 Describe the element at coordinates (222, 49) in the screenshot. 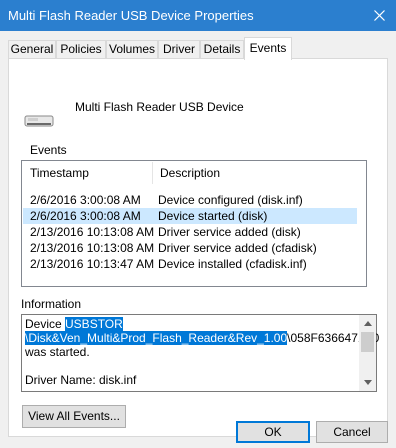

I see `tab-details: Details` at that location.